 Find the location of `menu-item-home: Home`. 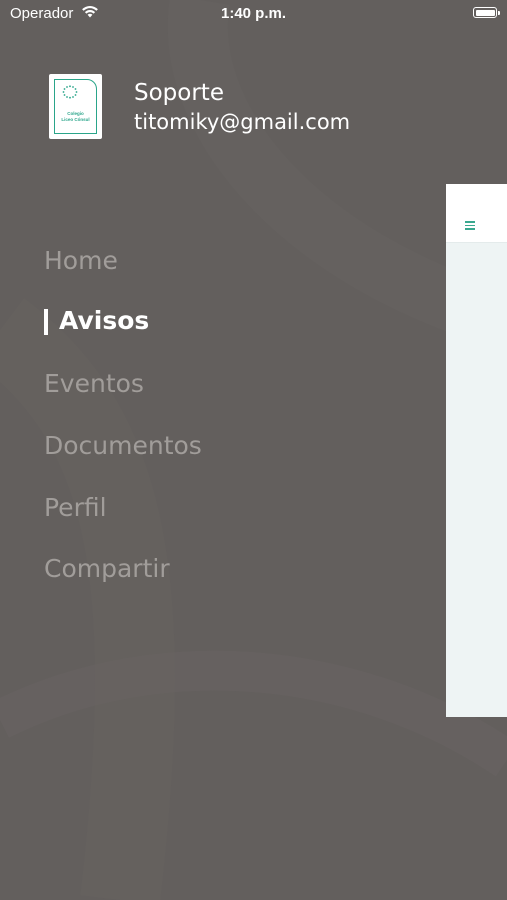

menu-item-home: Home is located at coordinates (81, 260).